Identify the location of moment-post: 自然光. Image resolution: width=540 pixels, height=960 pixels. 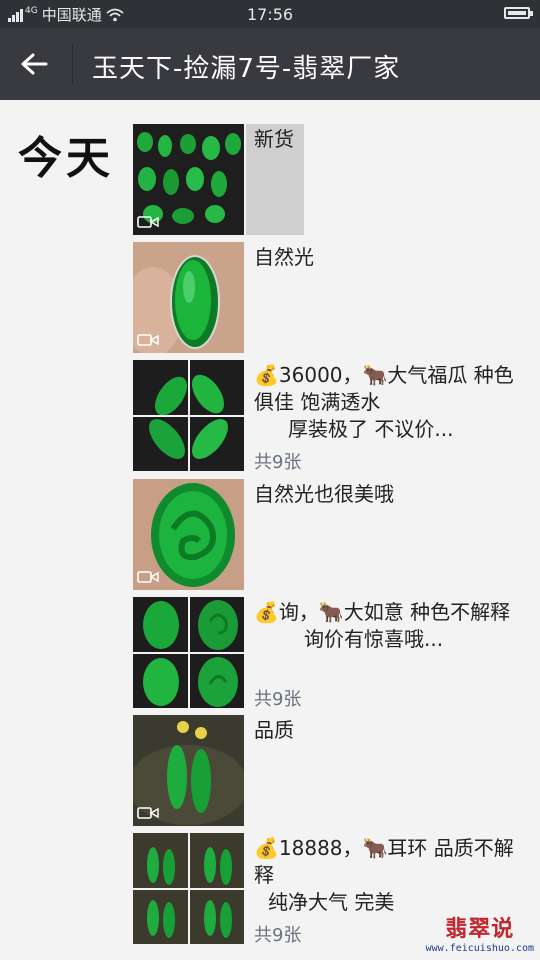
(336, 297).